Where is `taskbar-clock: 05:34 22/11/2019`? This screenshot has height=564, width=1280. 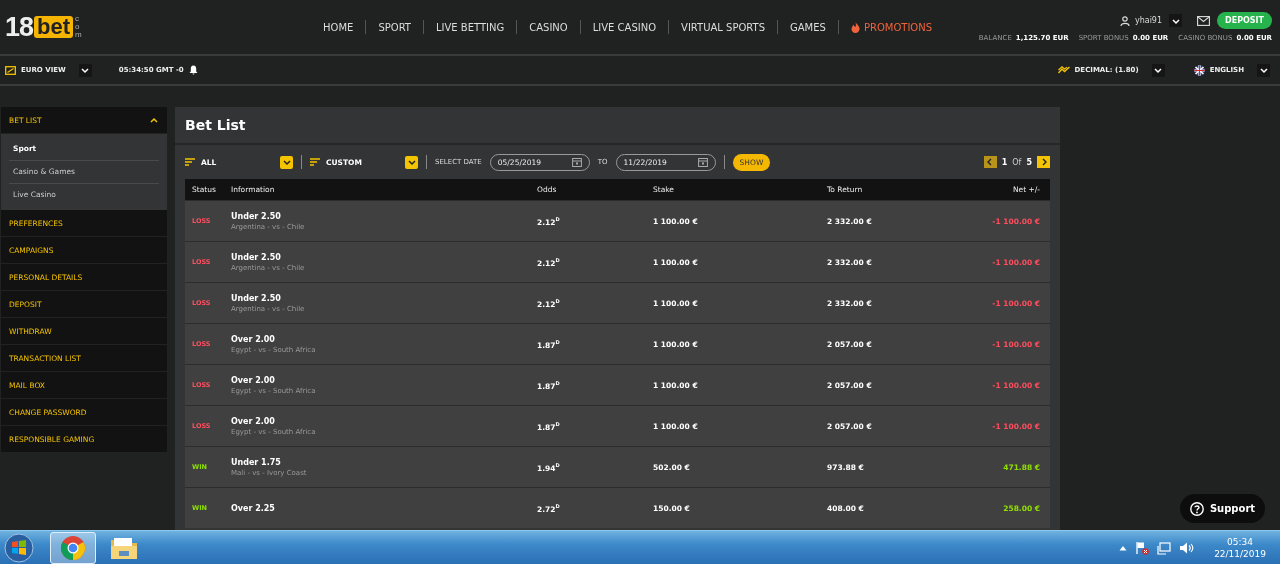 taskbar-clock: 05:34 22/11/2019 is located at coordinates (1240, 547).